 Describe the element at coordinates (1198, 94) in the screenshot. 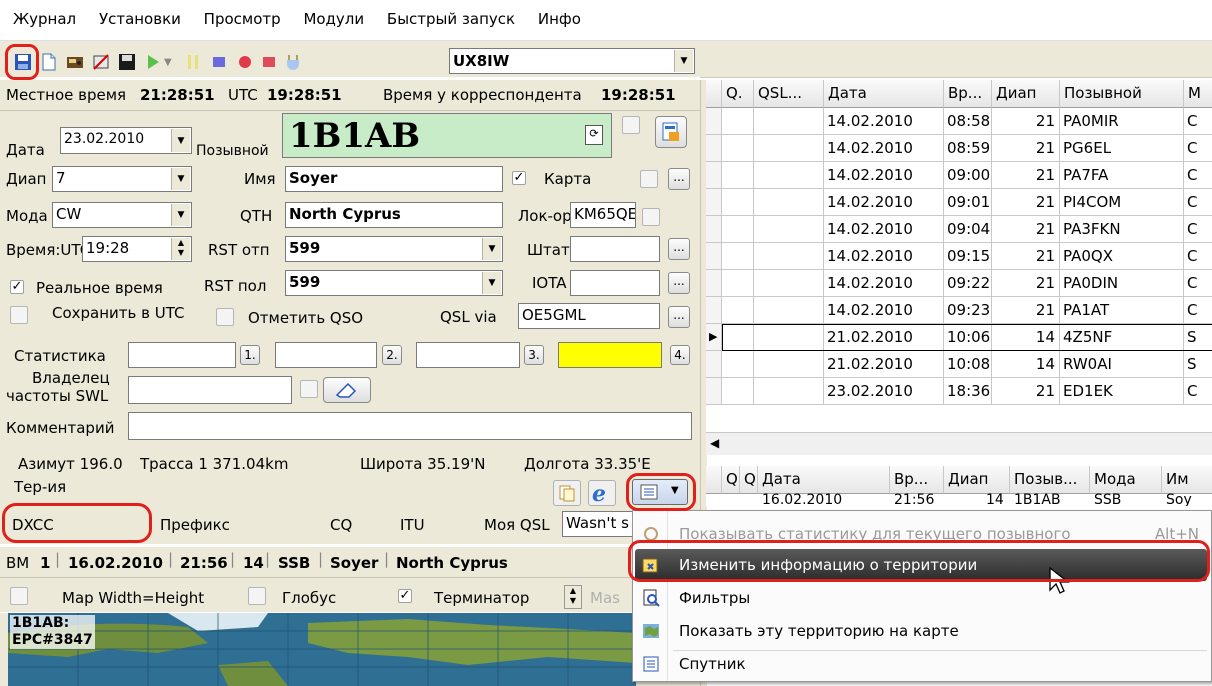

I see `col-more: M` at that location.